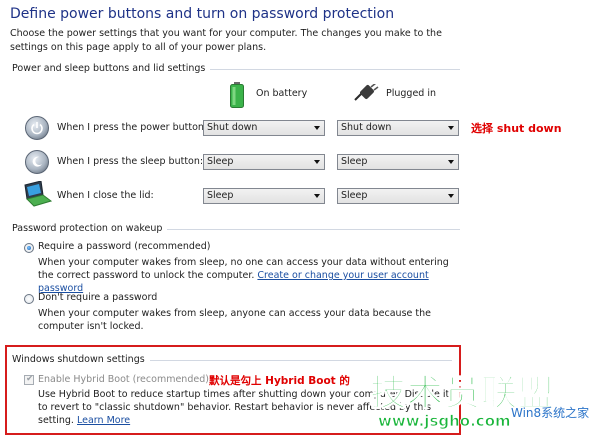 The height and width of the screenshot is (438, 600). Describe the element at coordinates (130, 161) in the screenshot. I see `sleep-button-label: When I press the sleep button:` at that location.